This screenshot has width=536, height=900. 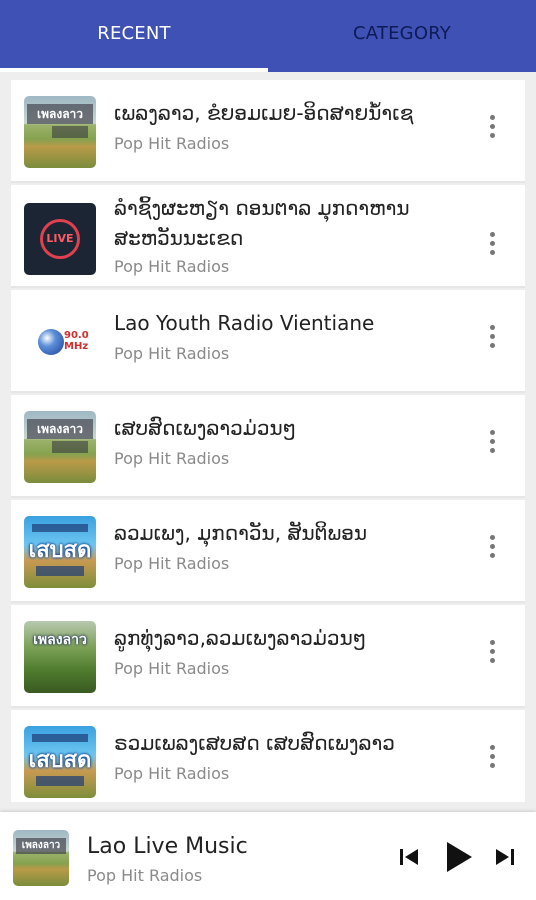 What do you see at coordinates (51, 342) in the screenshot?
I see `globe-logo-icon` at bounding box center [51, 342].